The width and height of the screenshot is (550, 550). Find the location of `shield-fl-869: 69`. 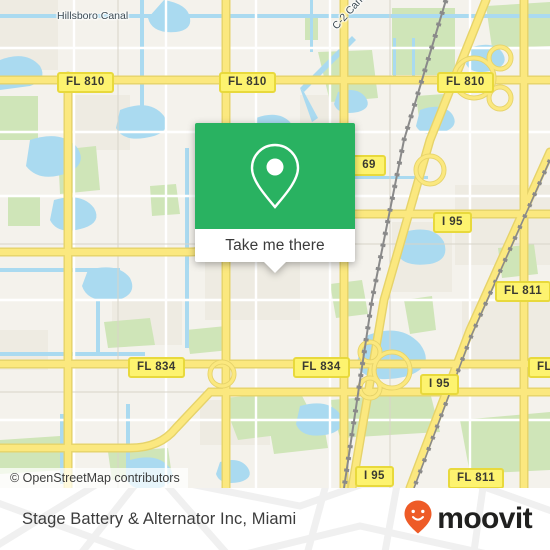

shield-fl-869: 69 is located at coordinates (369, 165).